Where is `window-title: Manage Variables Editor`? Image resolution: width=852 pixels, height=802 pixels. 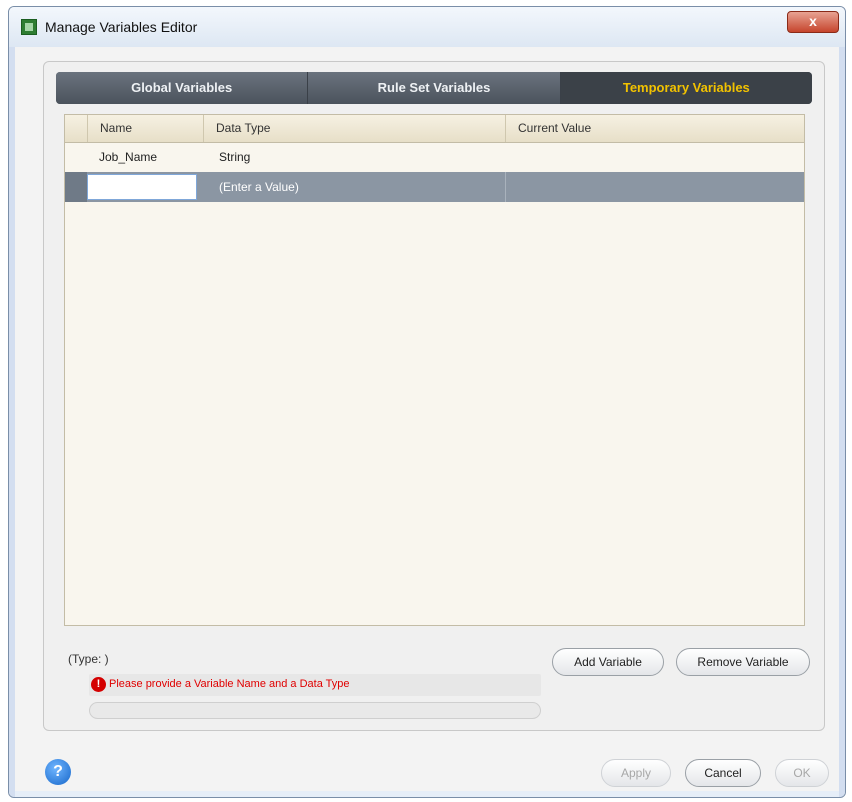 window-title: Manage Variables Editor is located at coordinates (121, 27).